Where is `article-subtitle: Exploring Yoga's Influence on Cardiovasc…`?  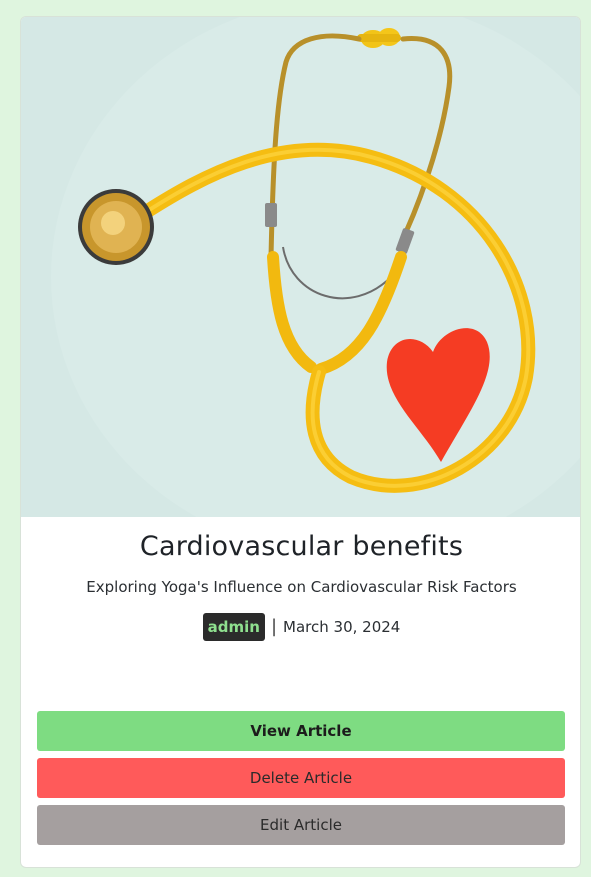 article-subtitle: Exploring Yoga's Influence on Cardiovasc… is located at coordinates (301, 587).